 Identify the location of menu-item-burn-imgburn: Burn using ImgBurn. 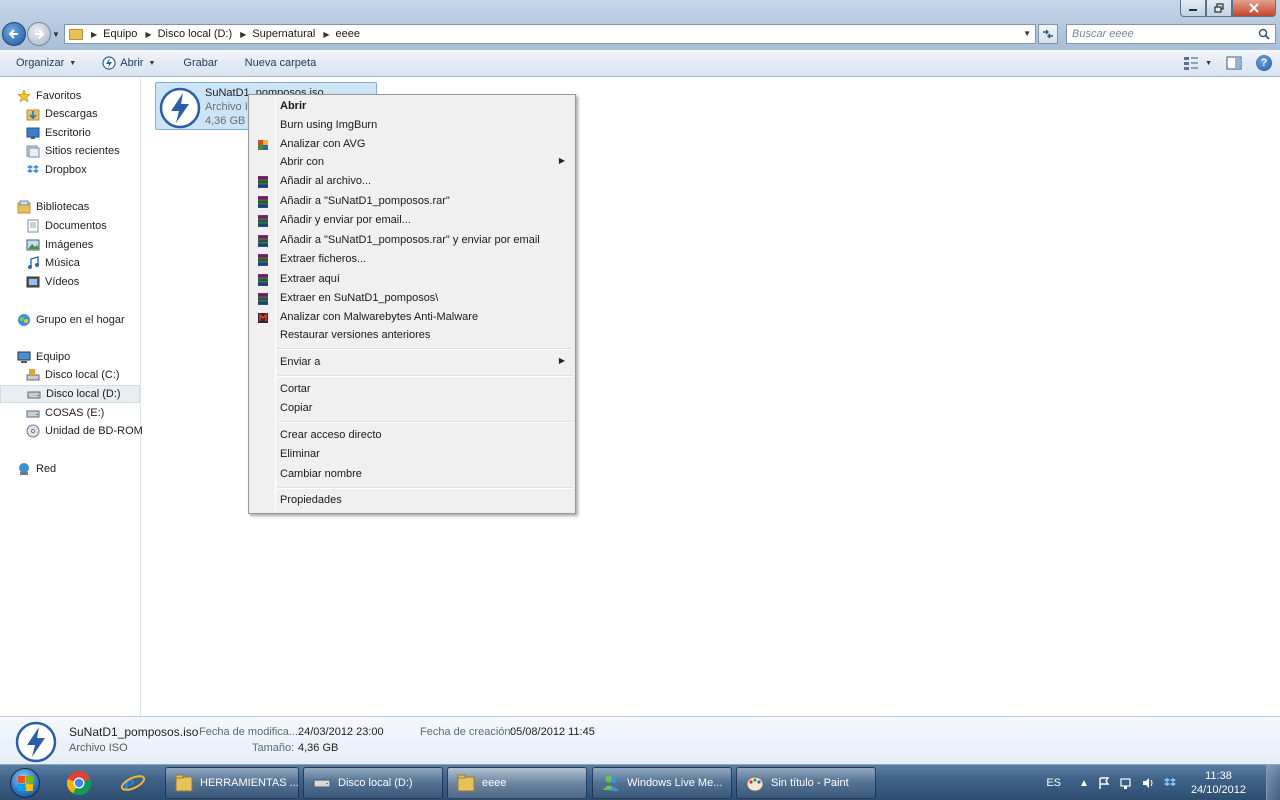
(412, 125).